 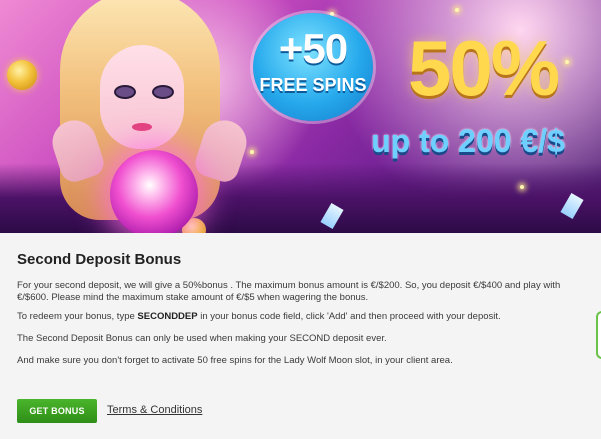 What do you see at coordinates (598, 335) in the screenshot?
I see `side-tab` at bounding box center [598, 335].